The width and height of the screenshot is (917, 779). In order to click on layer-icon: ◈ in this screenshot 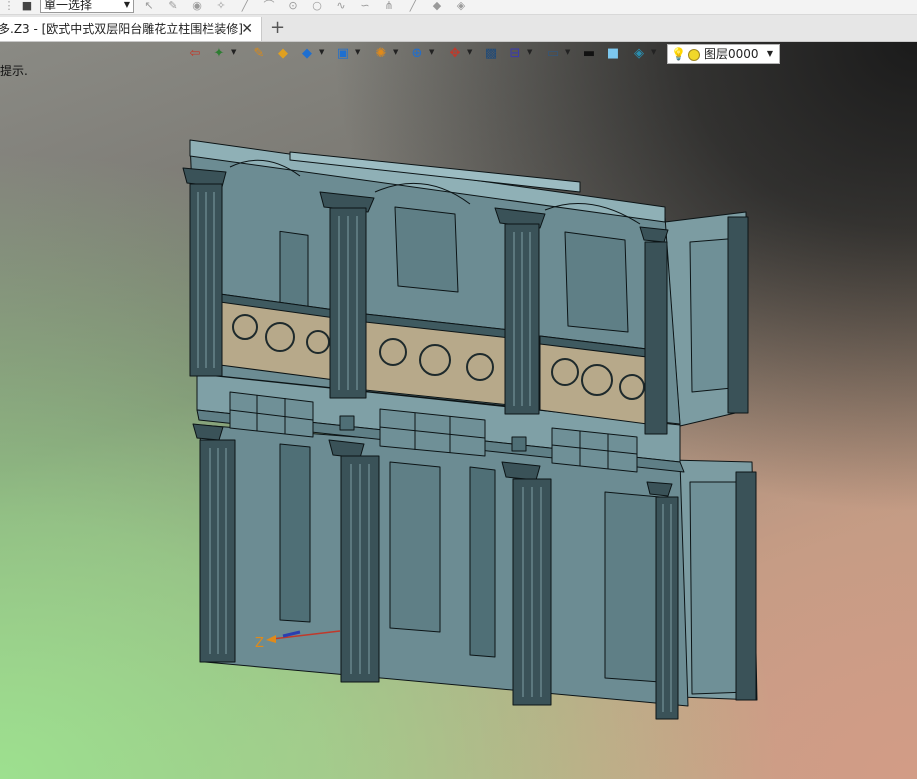, I will do `click(639, 54)`.